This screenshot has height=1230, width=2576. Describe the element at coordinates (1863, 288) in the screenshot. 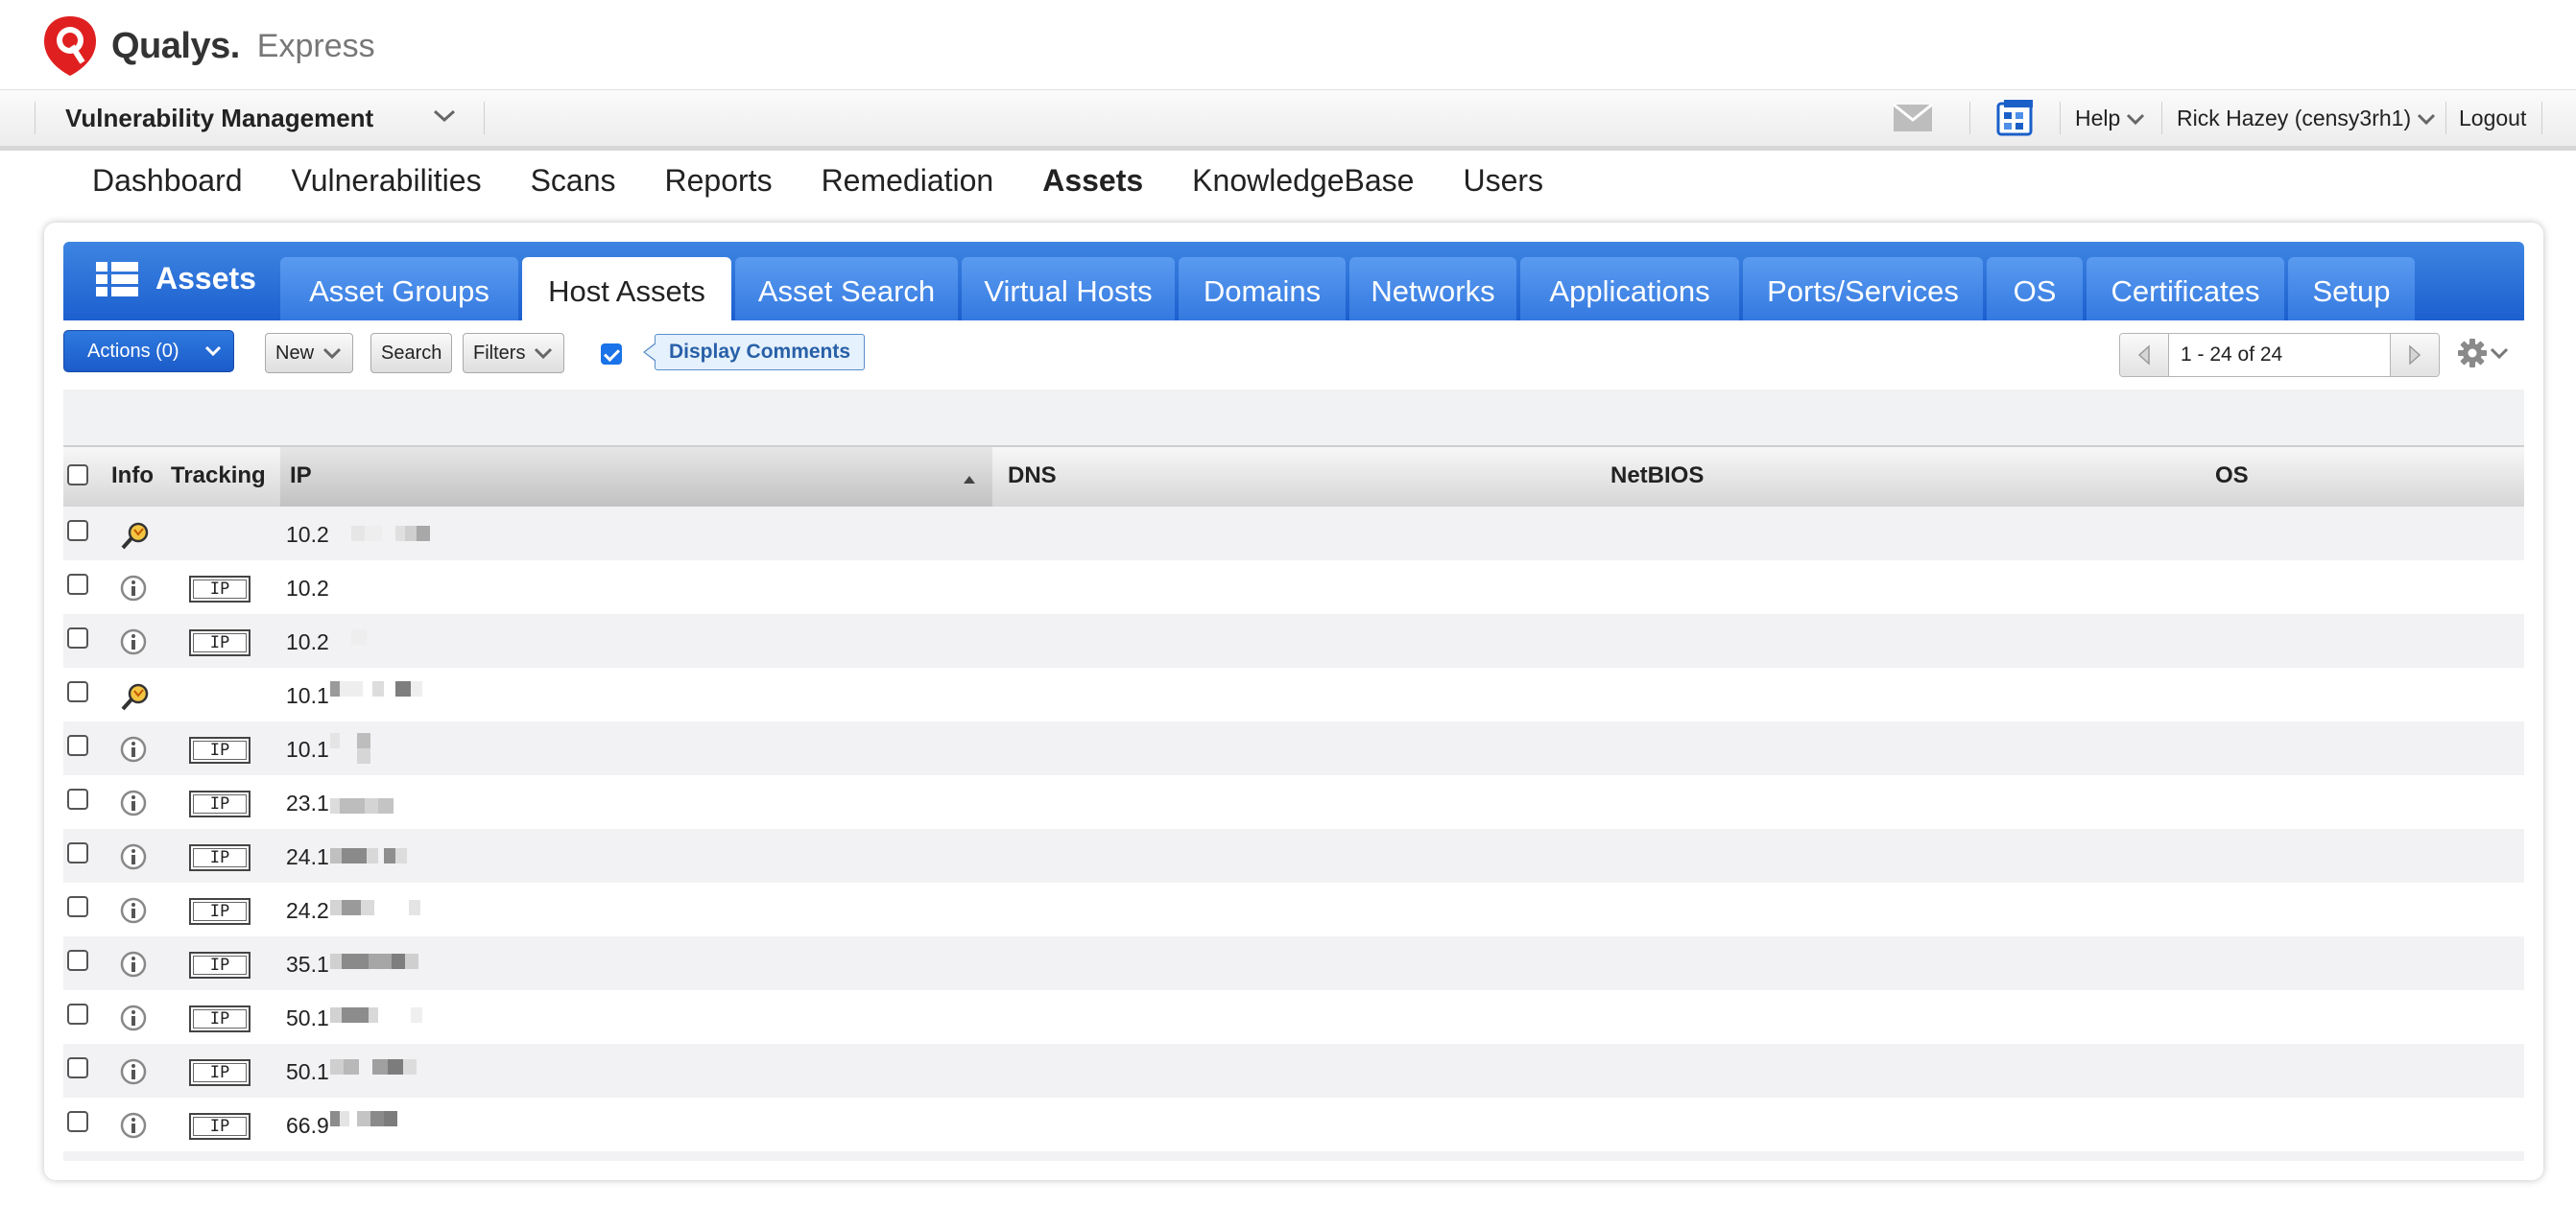

I see `tab-ports-services: Ports/Services` at that location.